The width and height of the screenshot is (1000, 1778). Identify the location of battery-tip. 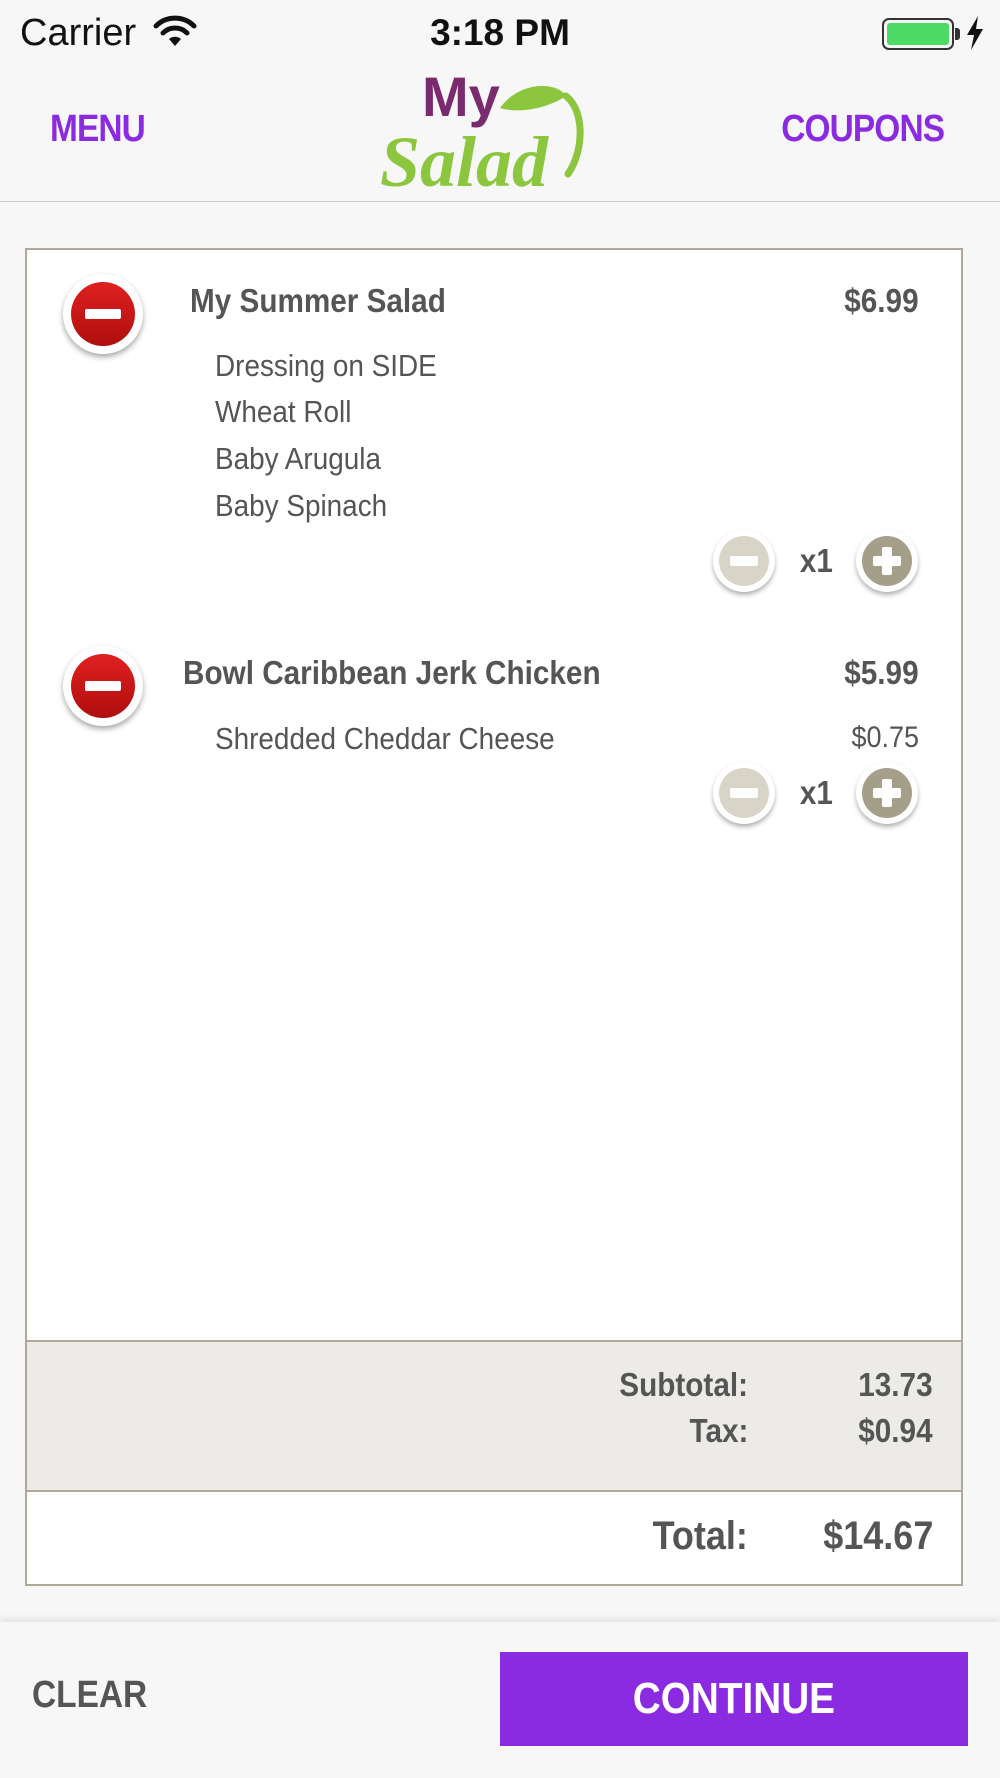
(957, 34).